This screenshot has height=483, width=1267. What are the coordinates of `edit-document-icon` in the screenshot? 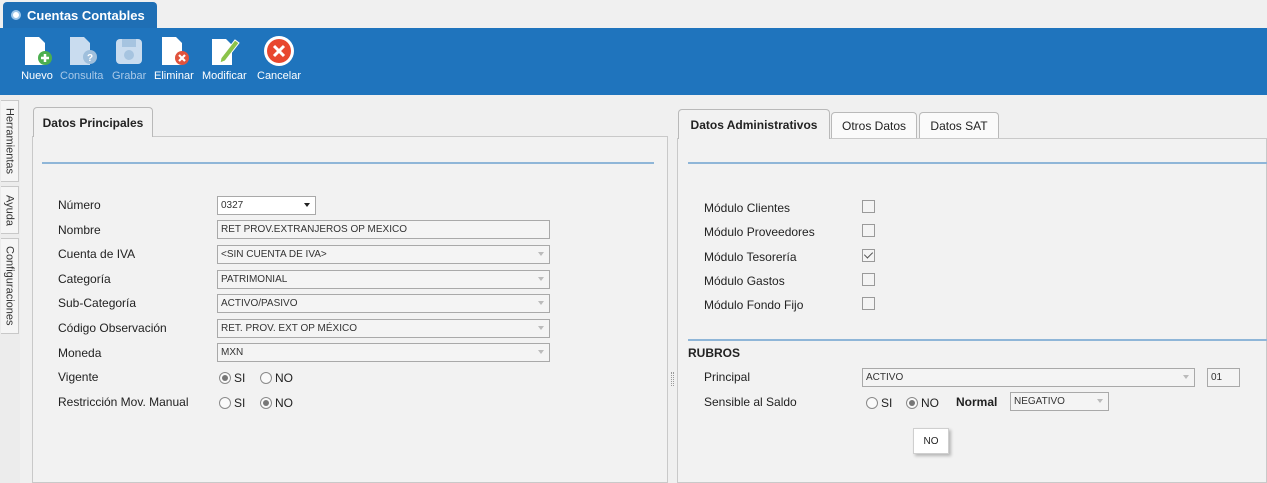 It's located at (226, 52).